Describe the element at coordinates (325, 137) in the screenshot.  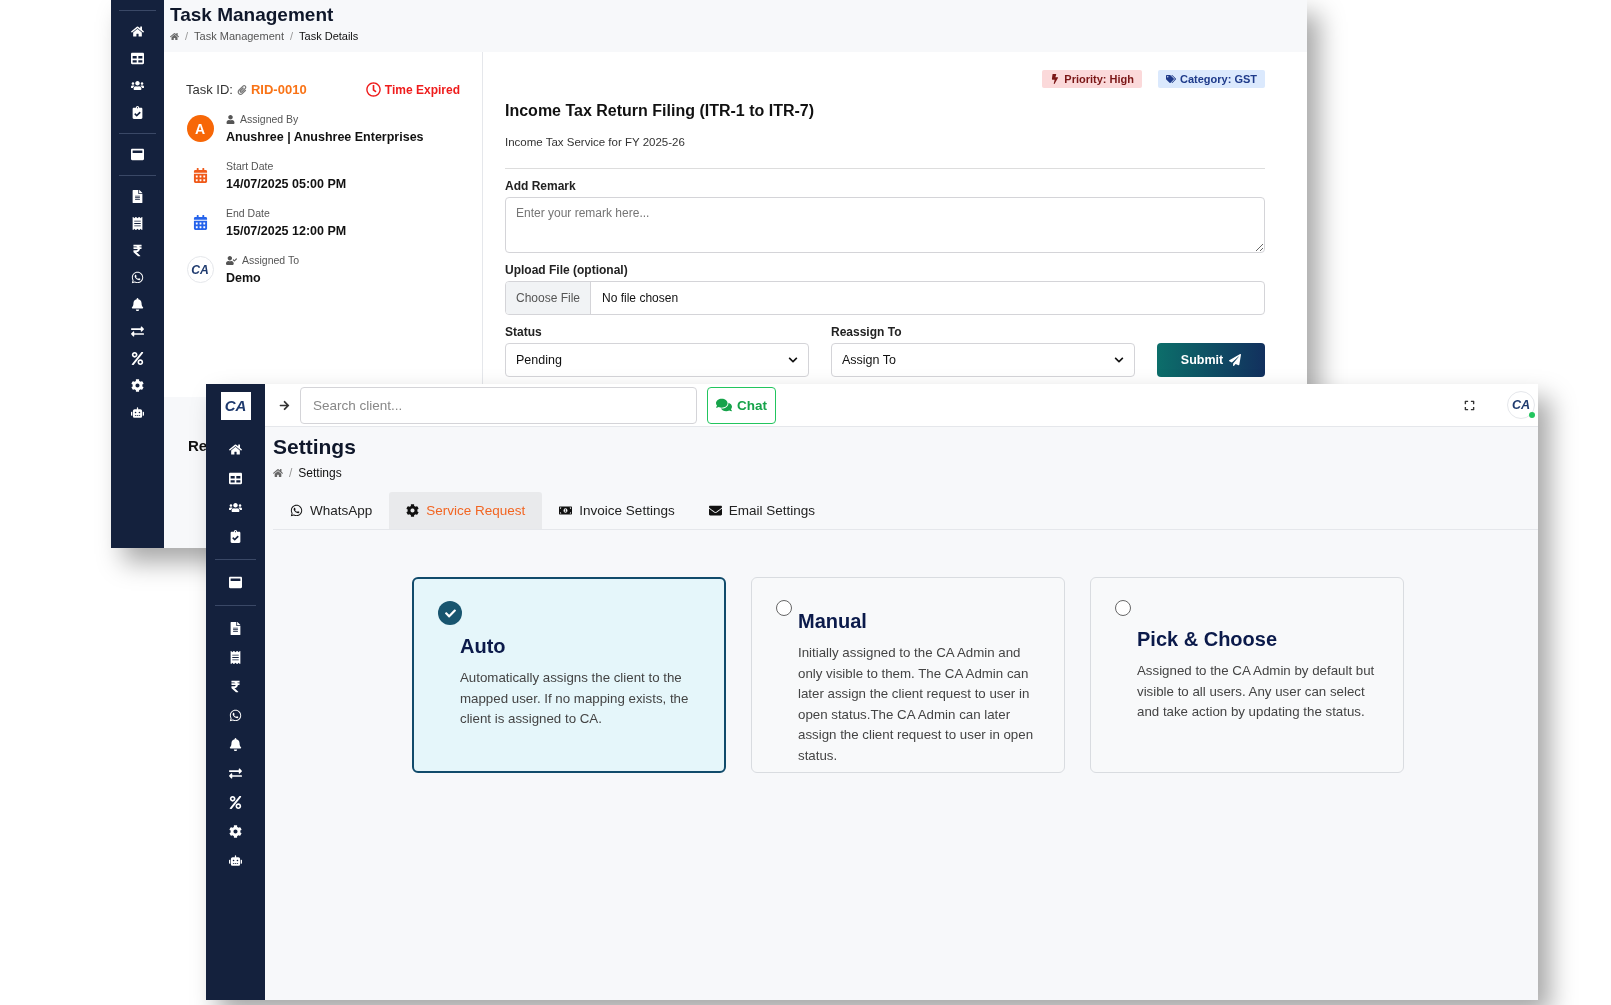
I see `detail-value: Anushree | Anushree Enterprises` at that location.